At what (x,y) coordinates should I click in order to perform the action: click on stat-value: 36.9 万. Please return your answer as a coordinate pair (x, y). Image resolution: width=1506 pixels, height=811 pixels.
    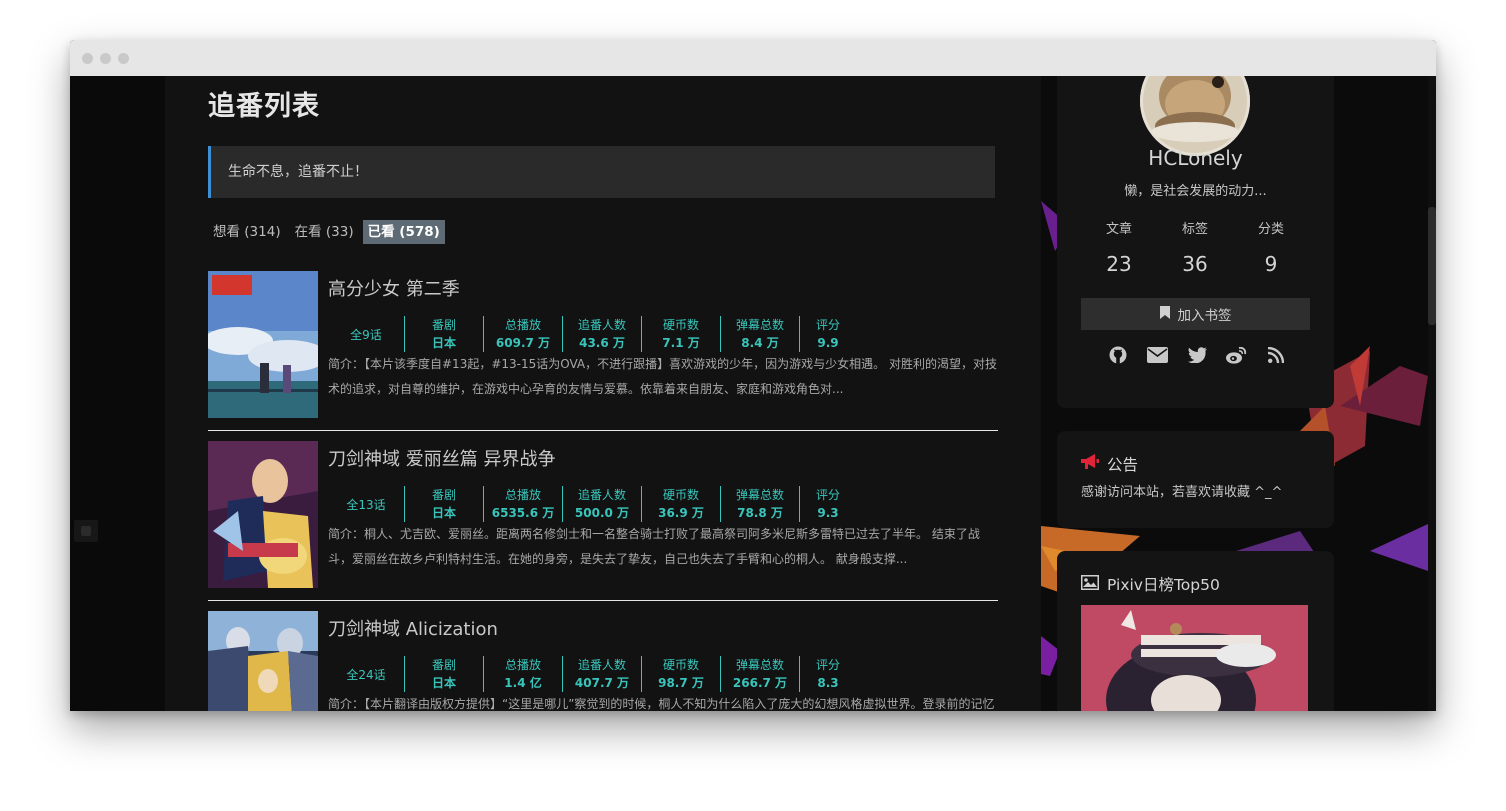
    Looking at the image, I should click on (681, 513).